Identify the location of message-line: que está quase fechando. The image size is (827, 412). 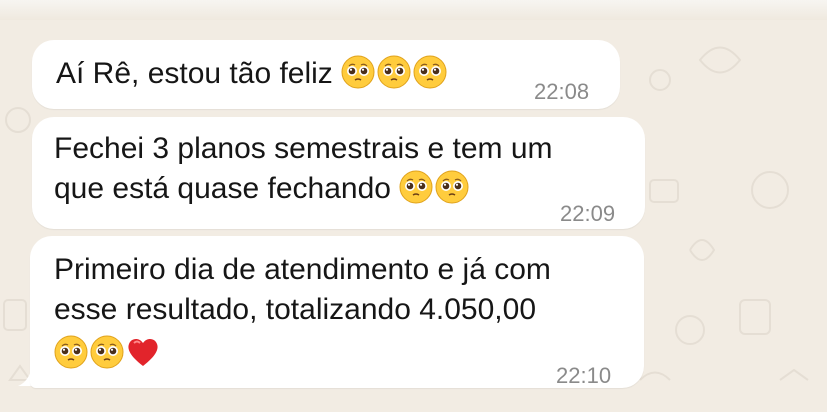
(303, 189).